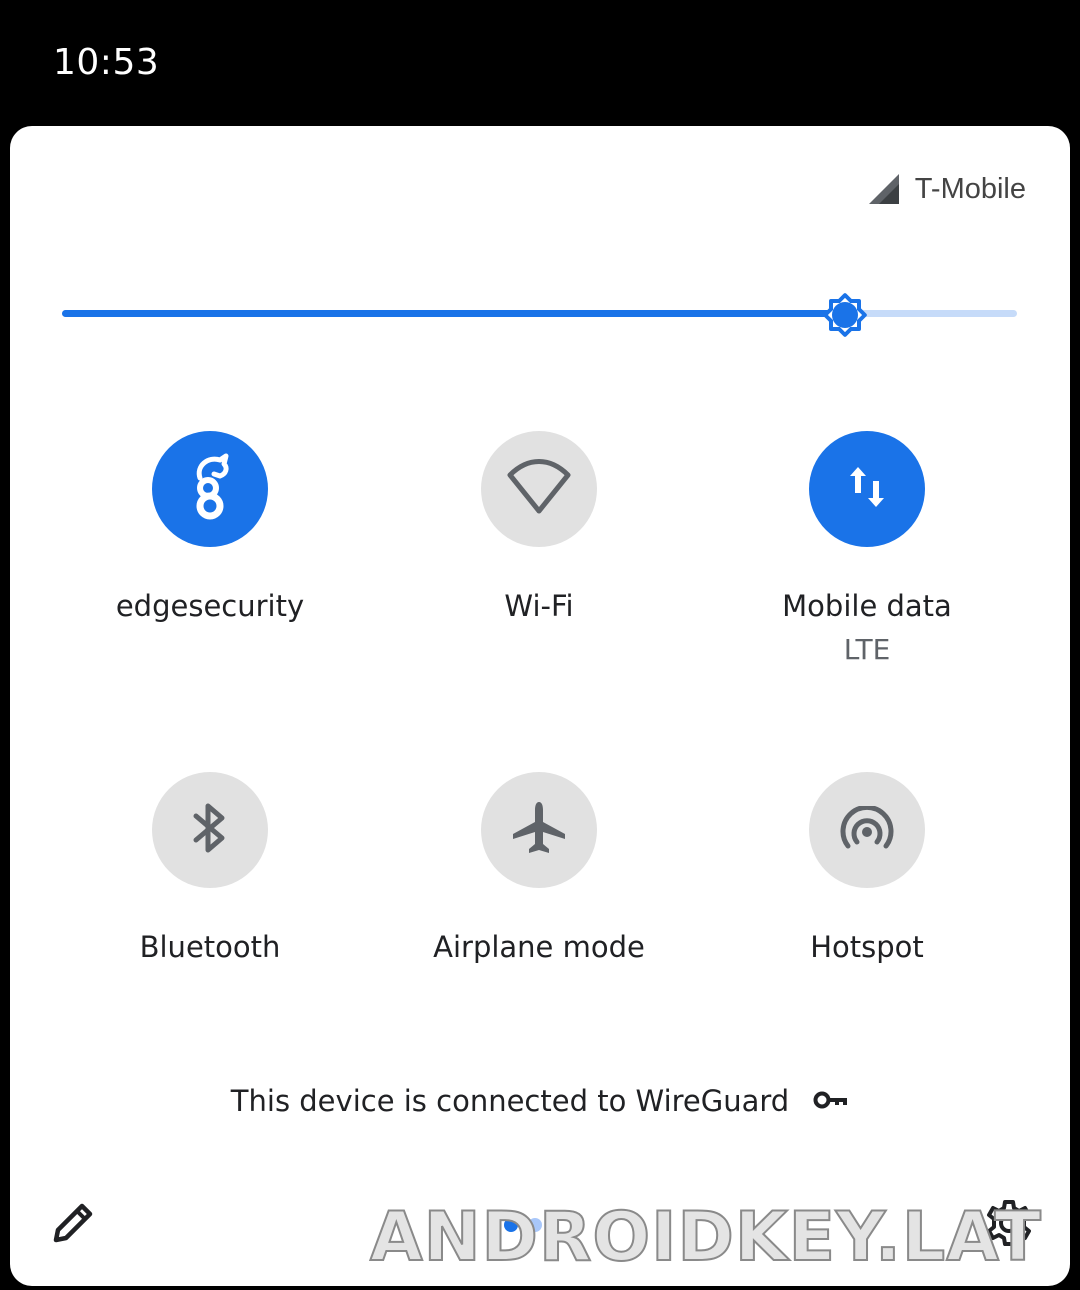 Image resolution: width=1080 pixels, height=1290 pixels. I want to click on tile-bluetooth-button, so click(210, 830).